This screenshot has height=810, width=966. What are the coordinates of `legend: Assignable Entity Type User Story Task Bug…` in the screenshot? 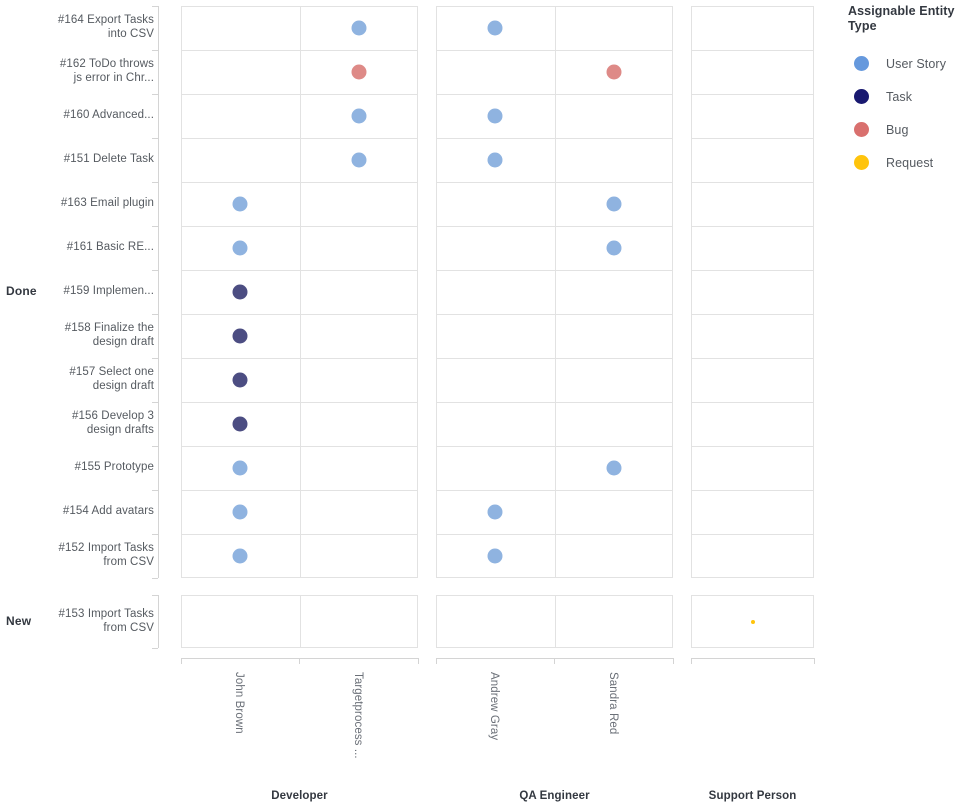 It's located at (907, 91).